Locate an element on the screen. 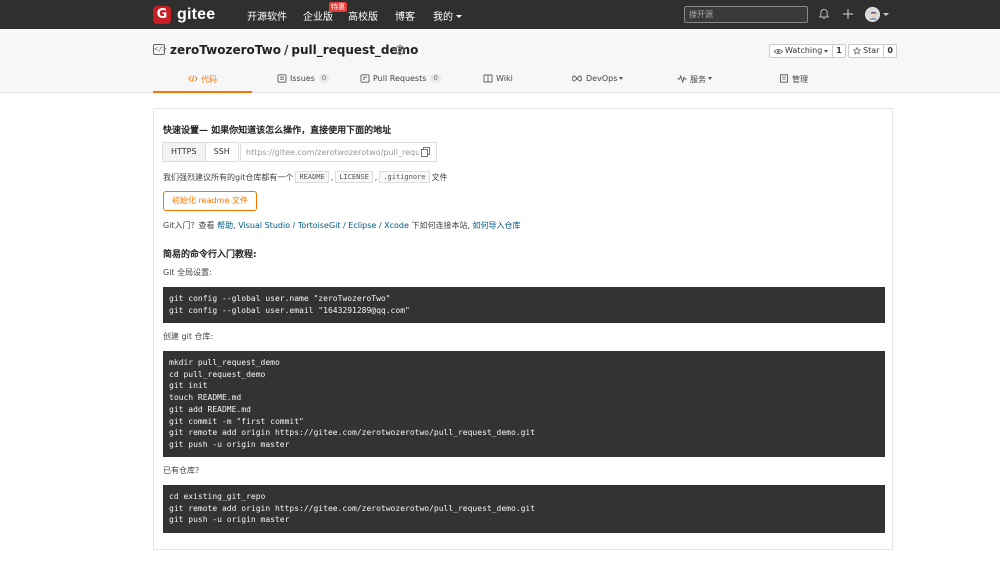  enterprise-promo-badge: 特惠 is located at coordinates (338, 7).